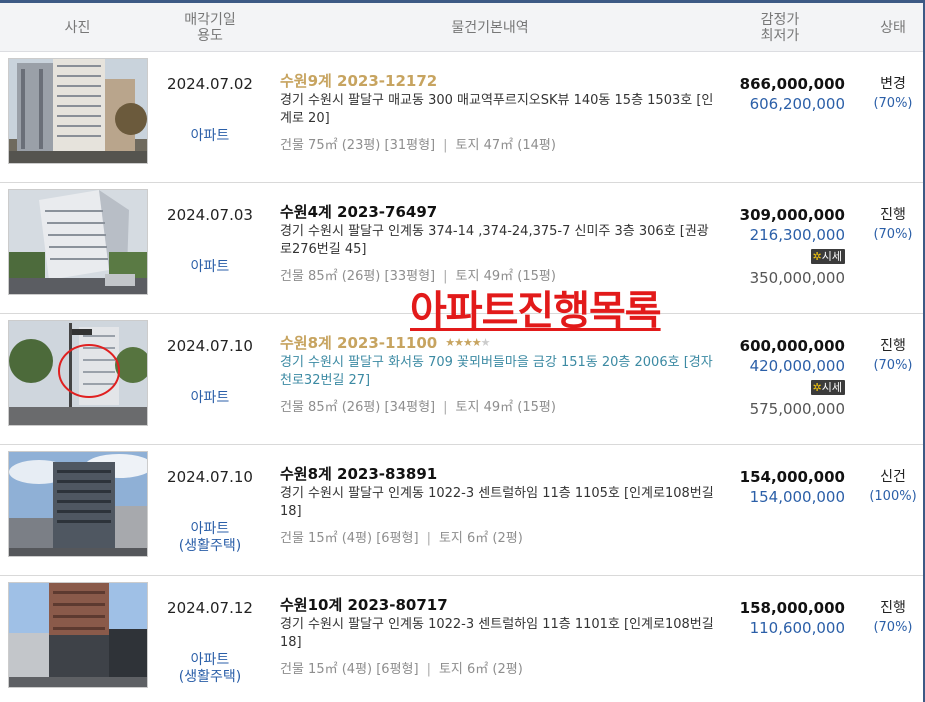 The width and height of the screenshot is (925, 702). I want to click on building-area: 건물 85㎡ (26평) [34평형], so click(358, 407).